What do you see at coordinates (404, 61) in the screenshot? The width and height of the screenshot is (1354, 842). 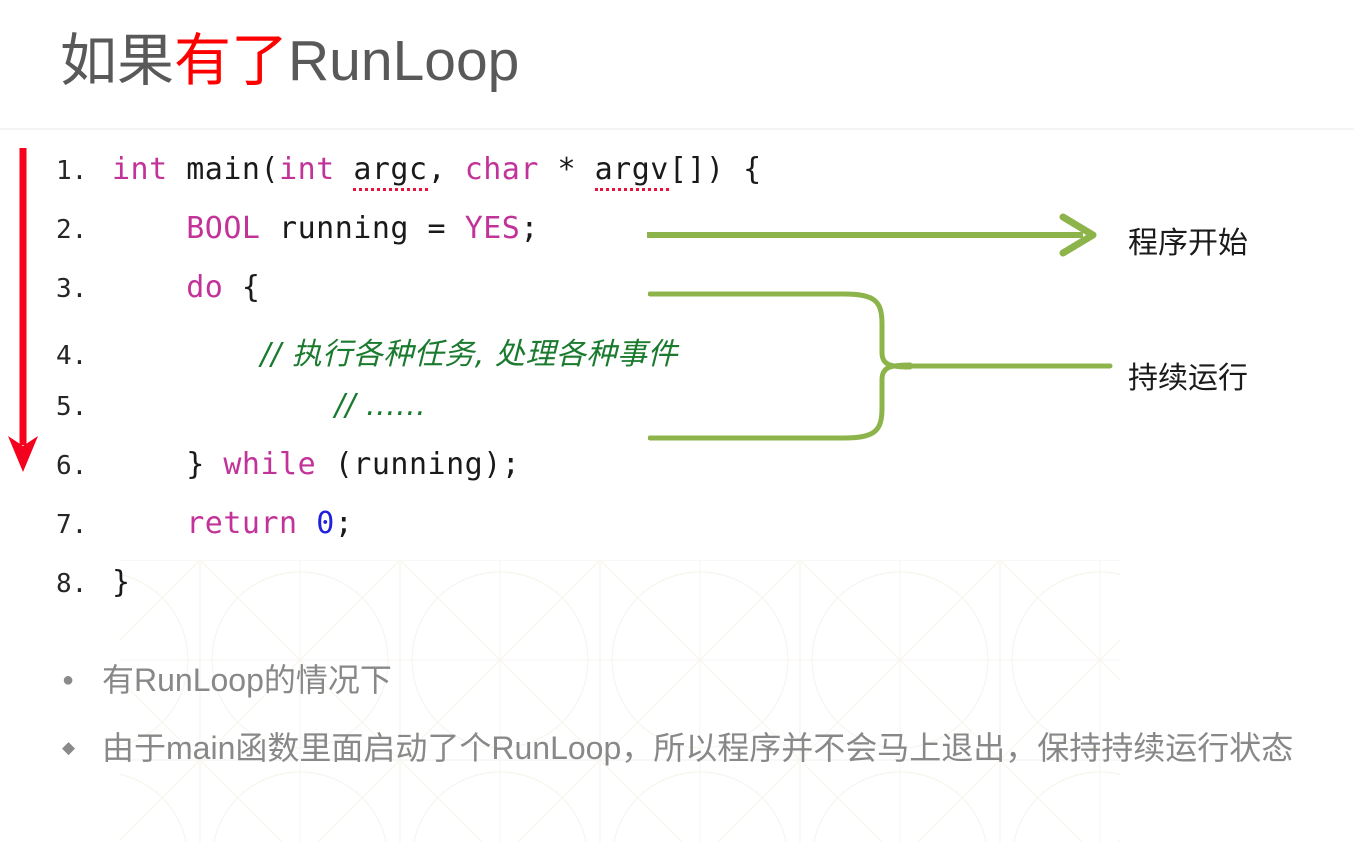 I see `page-title-suffix: RunLoop` at bounding box center [404, 61].